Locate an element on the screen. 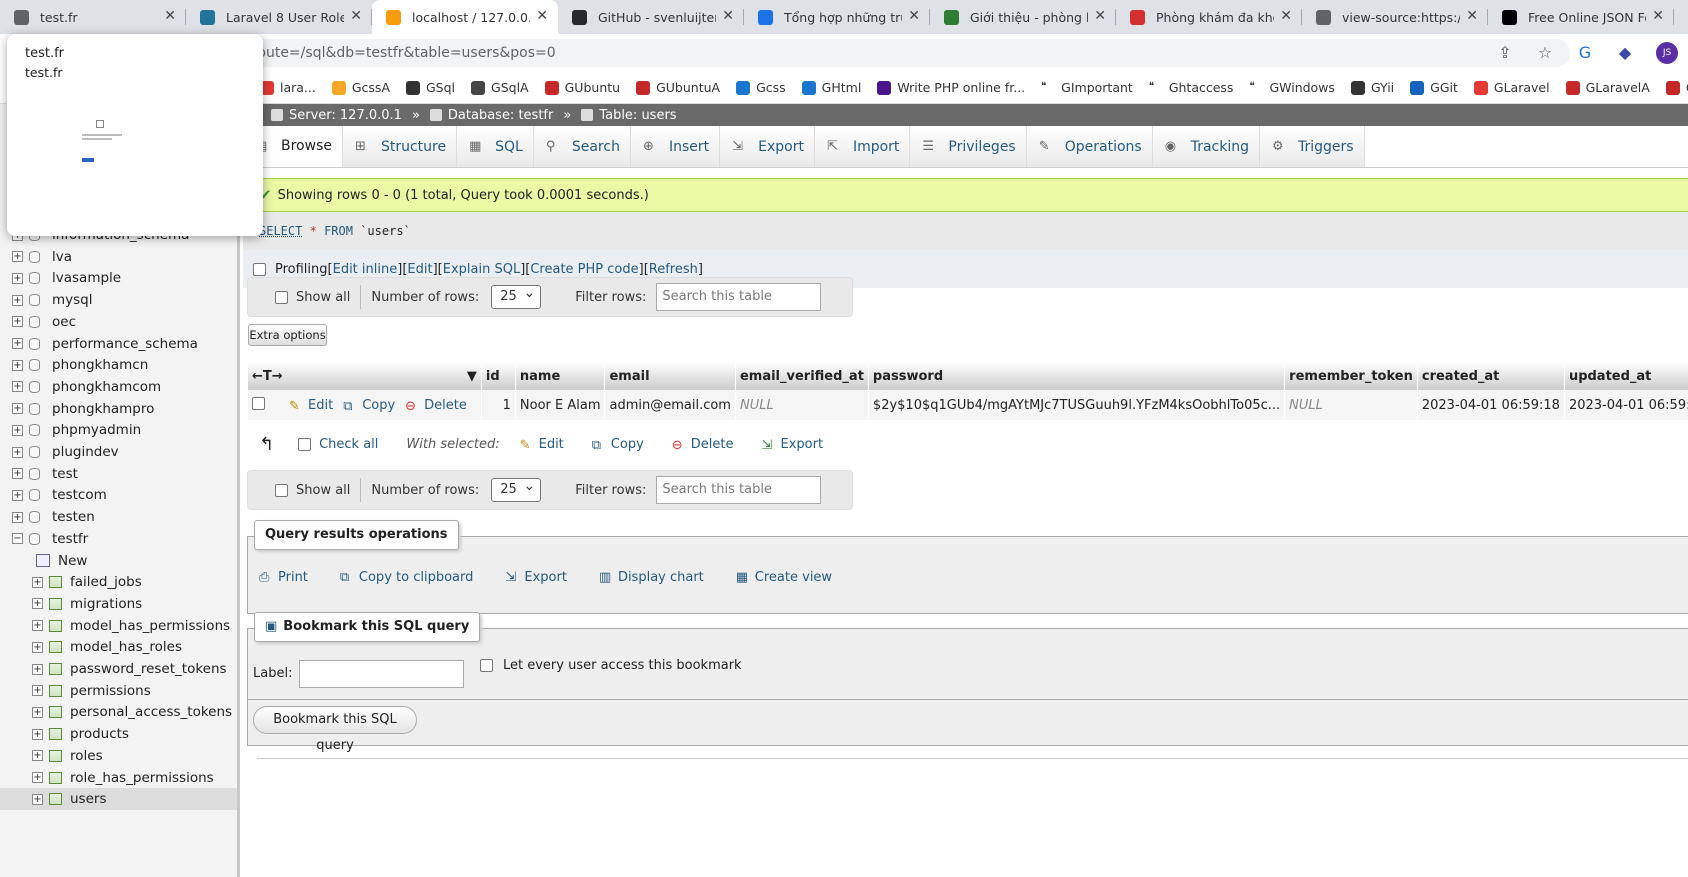 The height and width of the screenshot is (877, 1688). check-all-label: Check all is located at coordinates (348, 444).